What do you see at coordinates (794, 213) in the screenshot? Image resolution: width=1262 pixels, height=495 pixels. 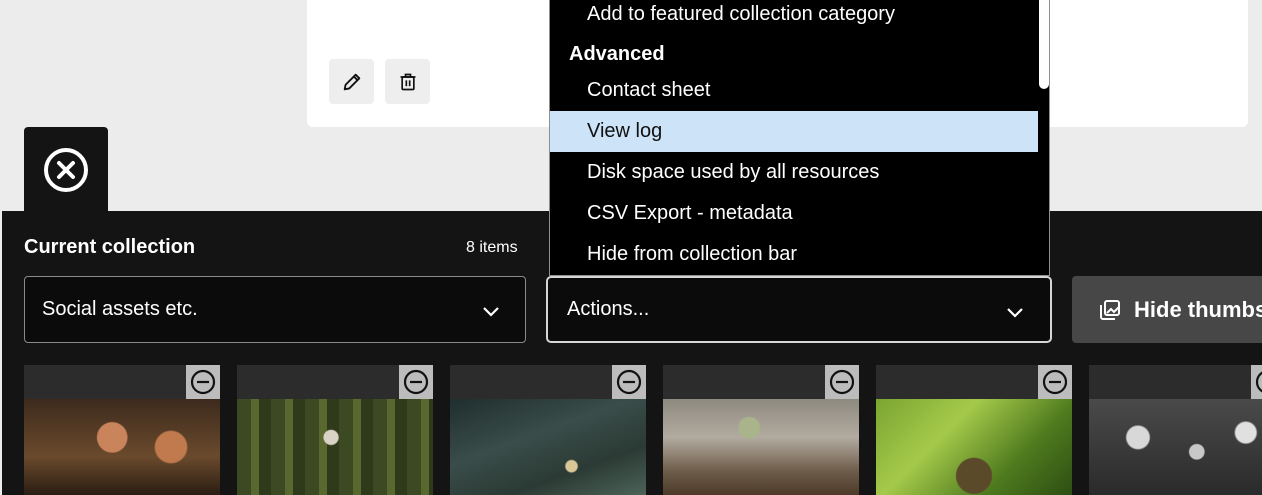 I see `option-csv-export: CSV Export - metadata` at bounding box center [794, 213].